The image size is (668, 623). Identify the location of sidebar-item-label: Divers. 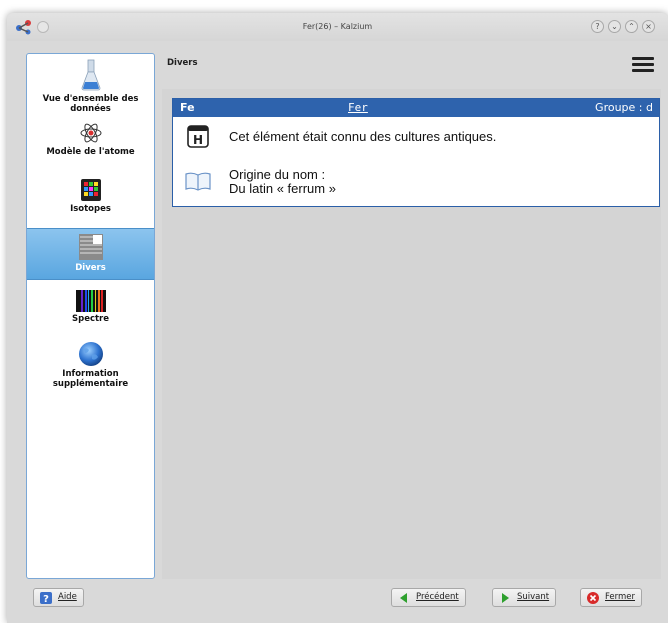
(90, 268).